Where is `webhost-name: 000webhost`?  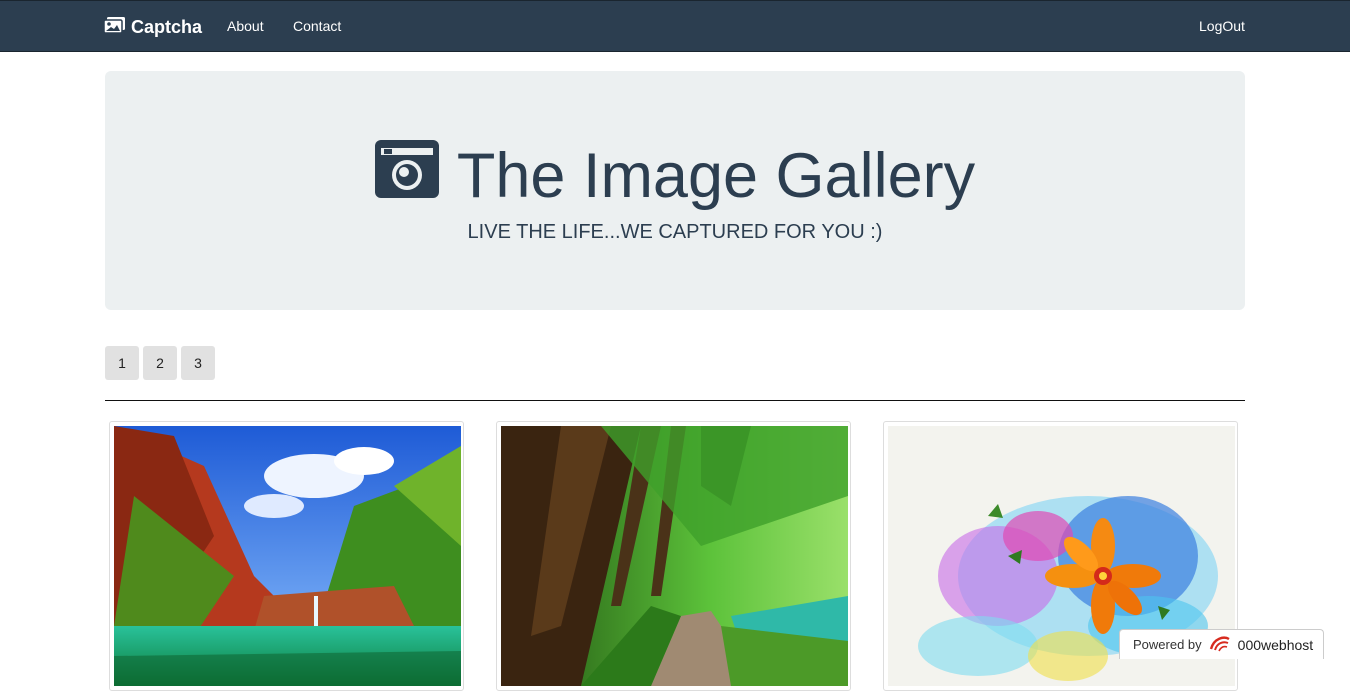
webhost-name: 000webhost is located at coordinates (1275, 644).